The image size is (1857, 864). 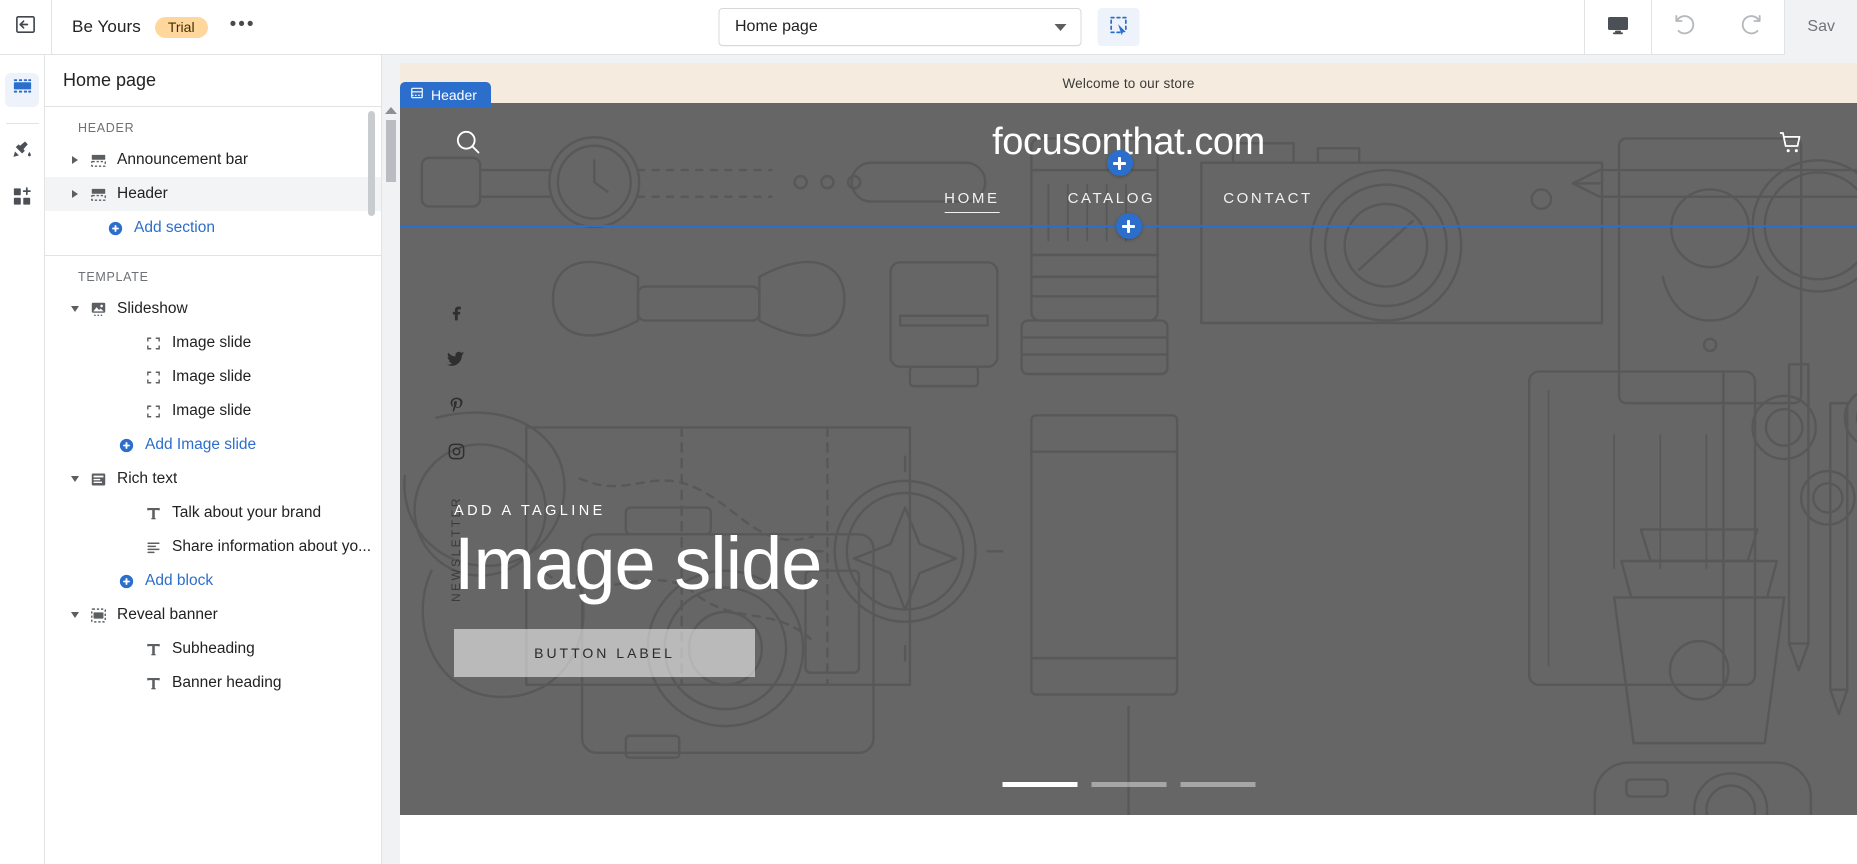 I want to click on rail-button-apps, so click(x=22, y=199).